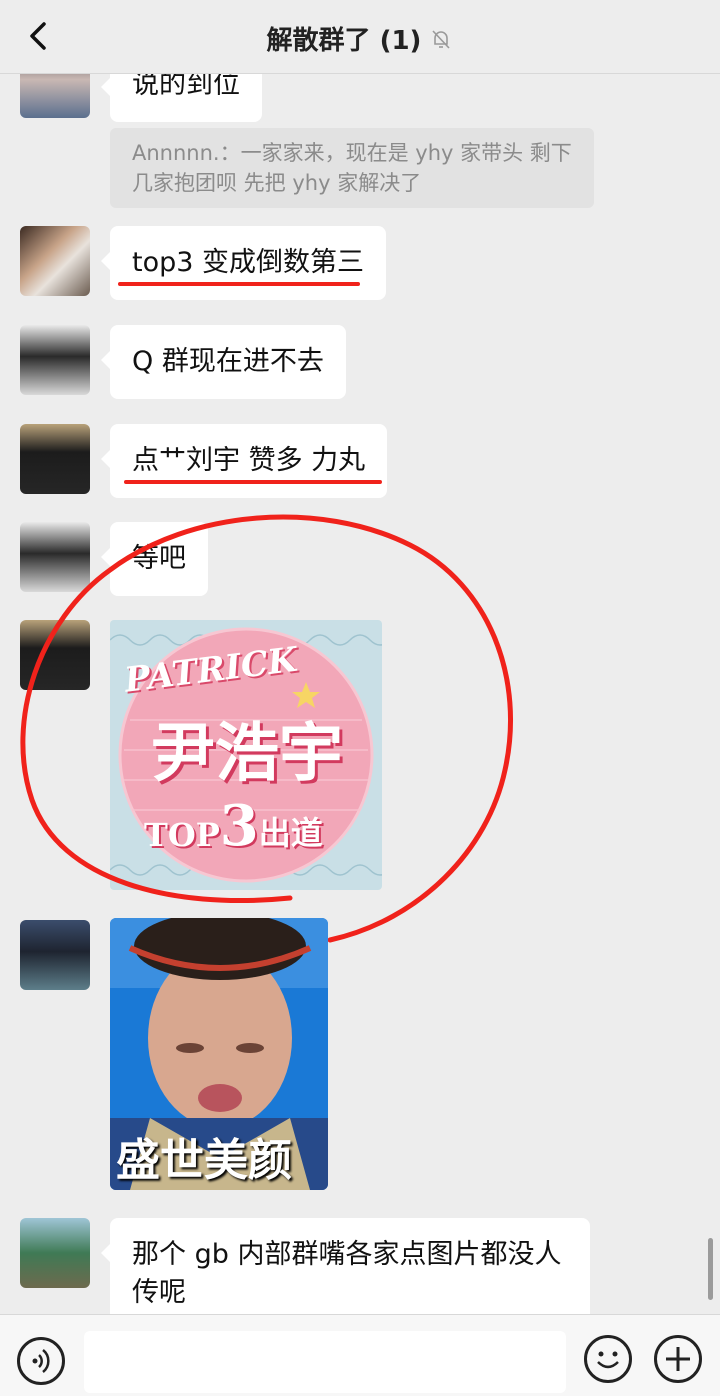 The image size is (720, 1396). Describe the element at coordinates (325, 1362) in the screenshot. I see `message-input` at that location.